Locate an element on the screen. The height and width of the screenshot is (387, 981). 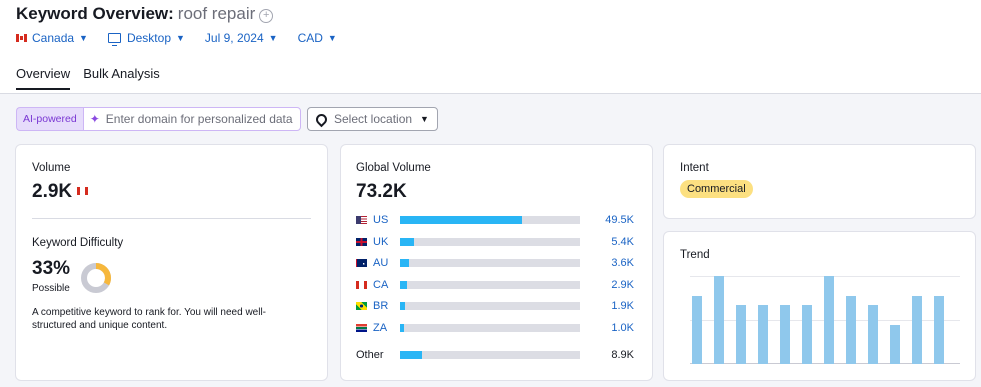
kd-donut-chart is located at coordinates (96, 278).